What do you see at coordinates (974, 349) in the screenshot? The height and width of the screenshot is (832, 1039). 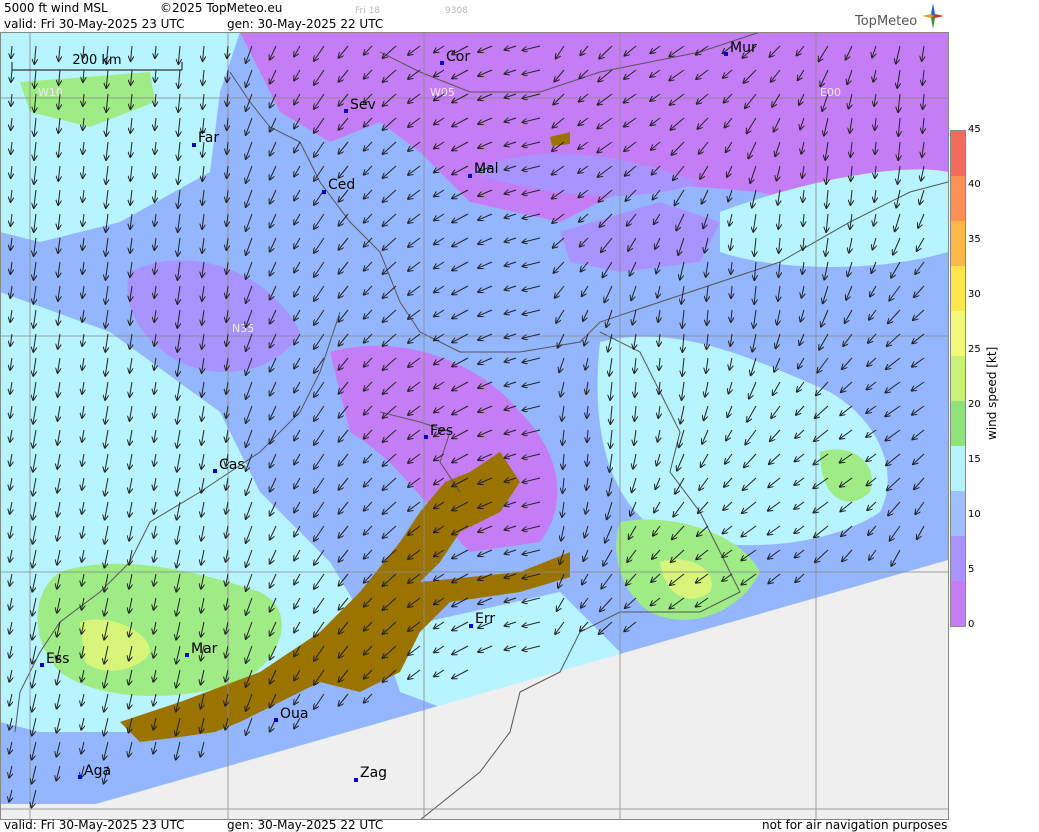 I see `legend-tick-label: 25` at bounding box center [974, 349].